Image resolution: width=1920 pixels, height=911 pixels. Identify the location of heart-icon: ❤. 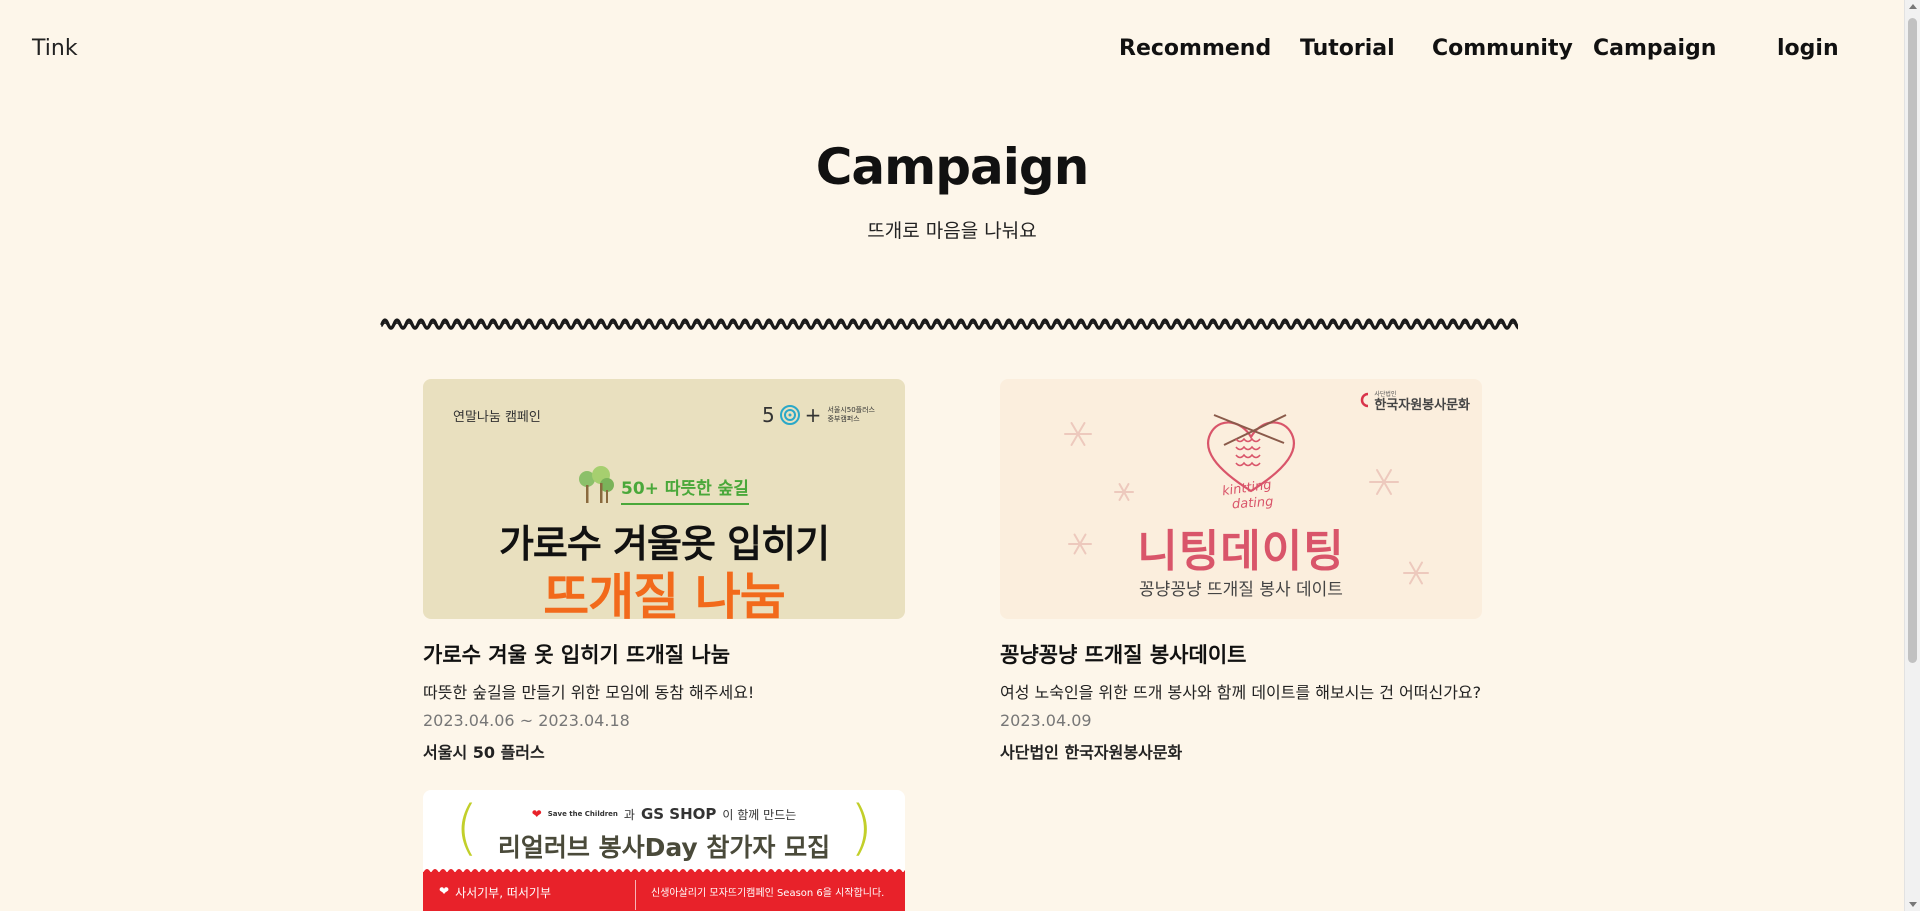
(444, 891).